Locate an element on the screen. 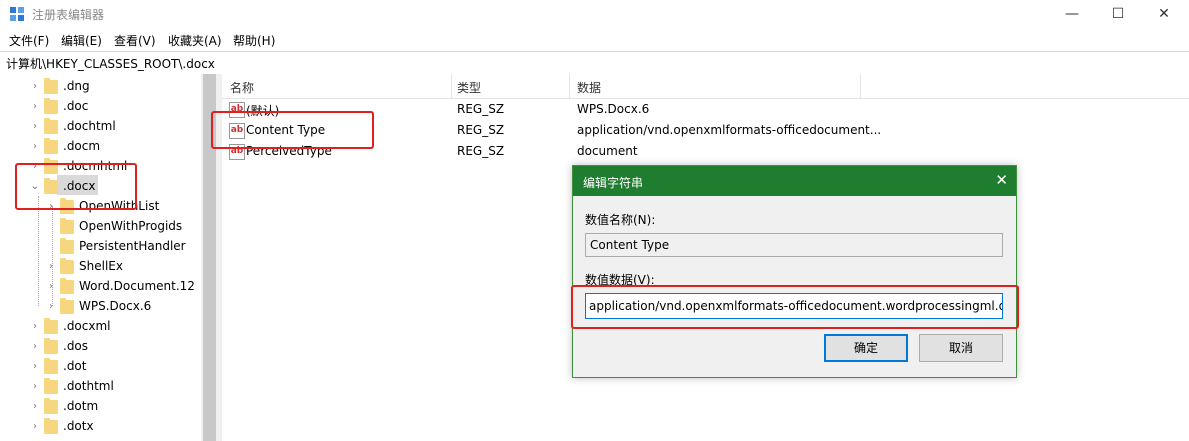 The image size is (1189, 441). menu-bar: 文件(F) 编辑(E) 查看(V) 收藏夹(A) 帮助(H) is located at coordinates (594, 40).